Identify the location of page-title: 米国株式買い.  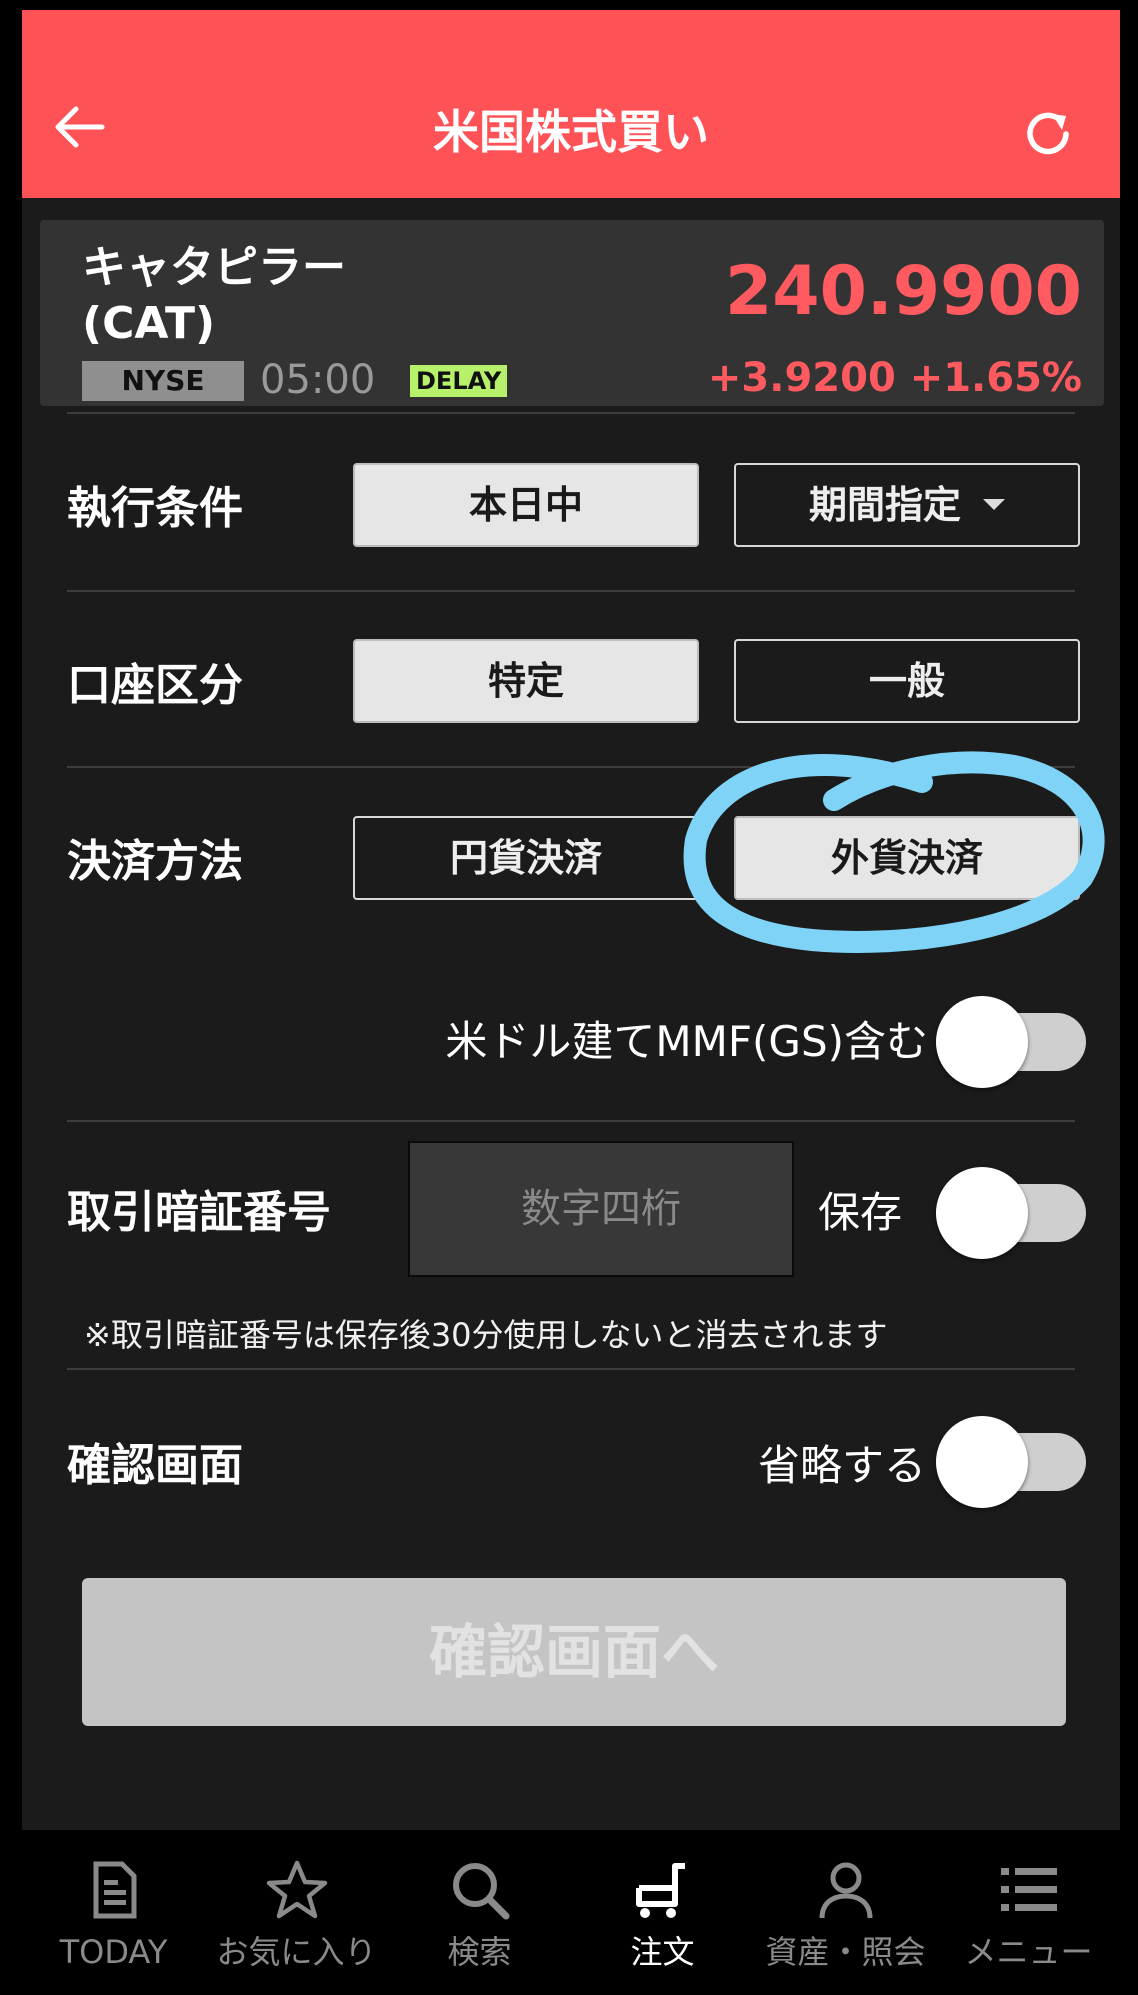
(571, 132).